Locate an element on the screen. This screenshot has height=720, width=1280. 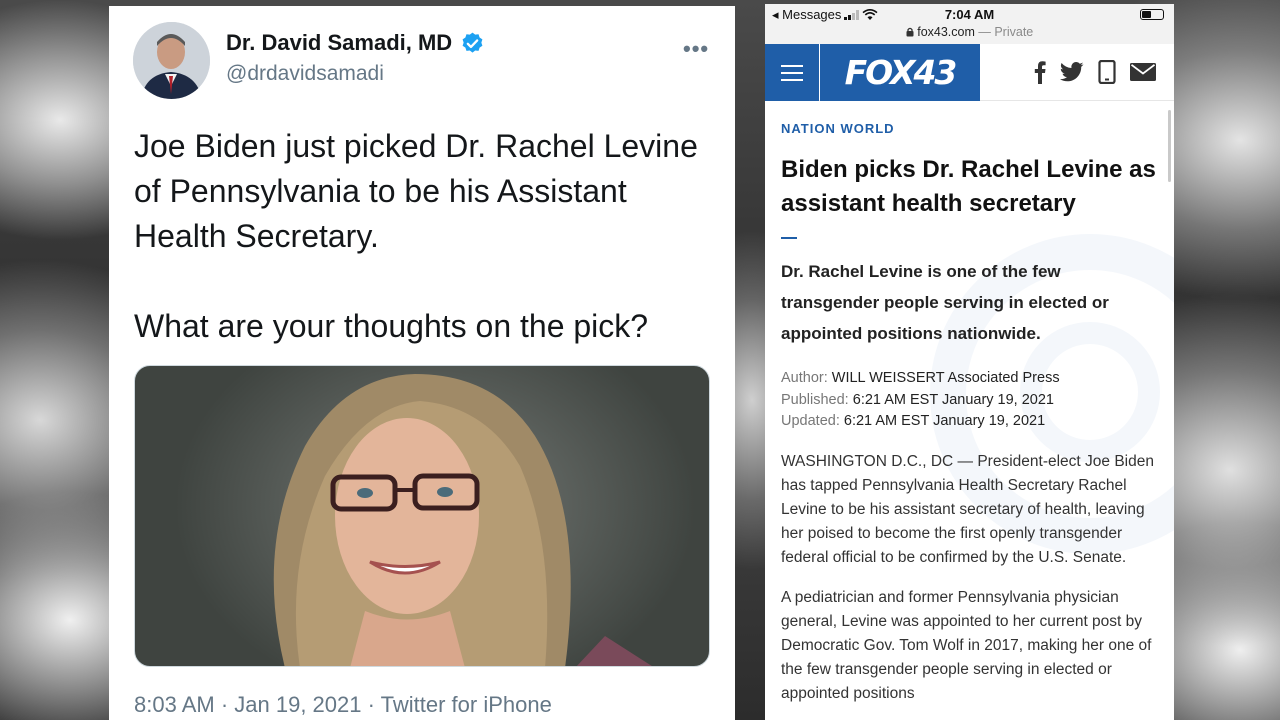
address-bar: fox43.com — Private is located at coordinates (969, 32).